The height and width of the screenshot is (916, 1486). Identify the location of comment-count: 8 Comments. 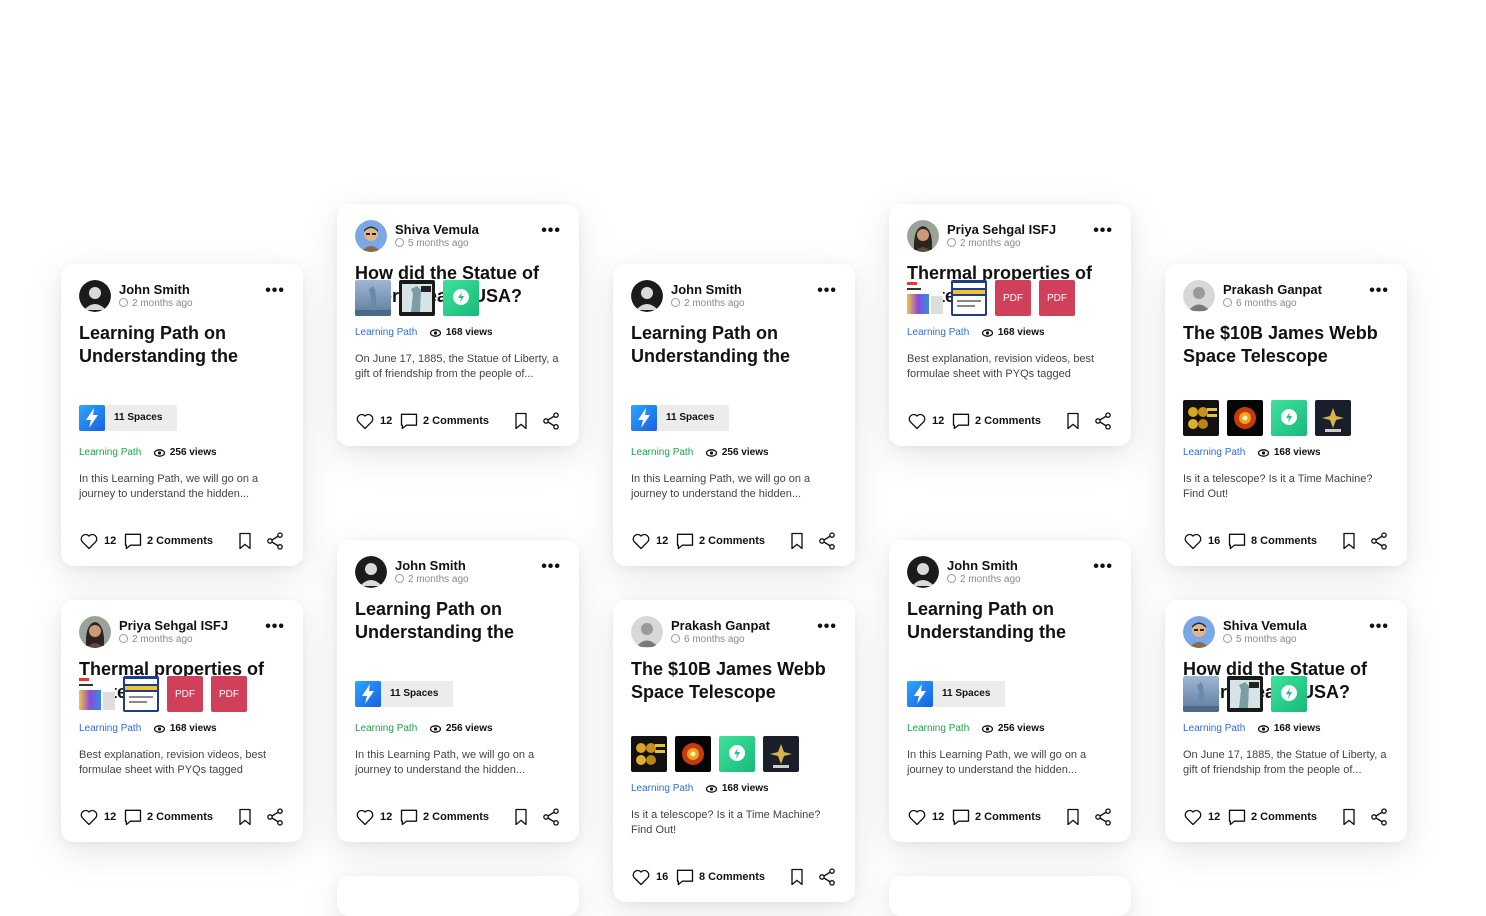
(732, 877).